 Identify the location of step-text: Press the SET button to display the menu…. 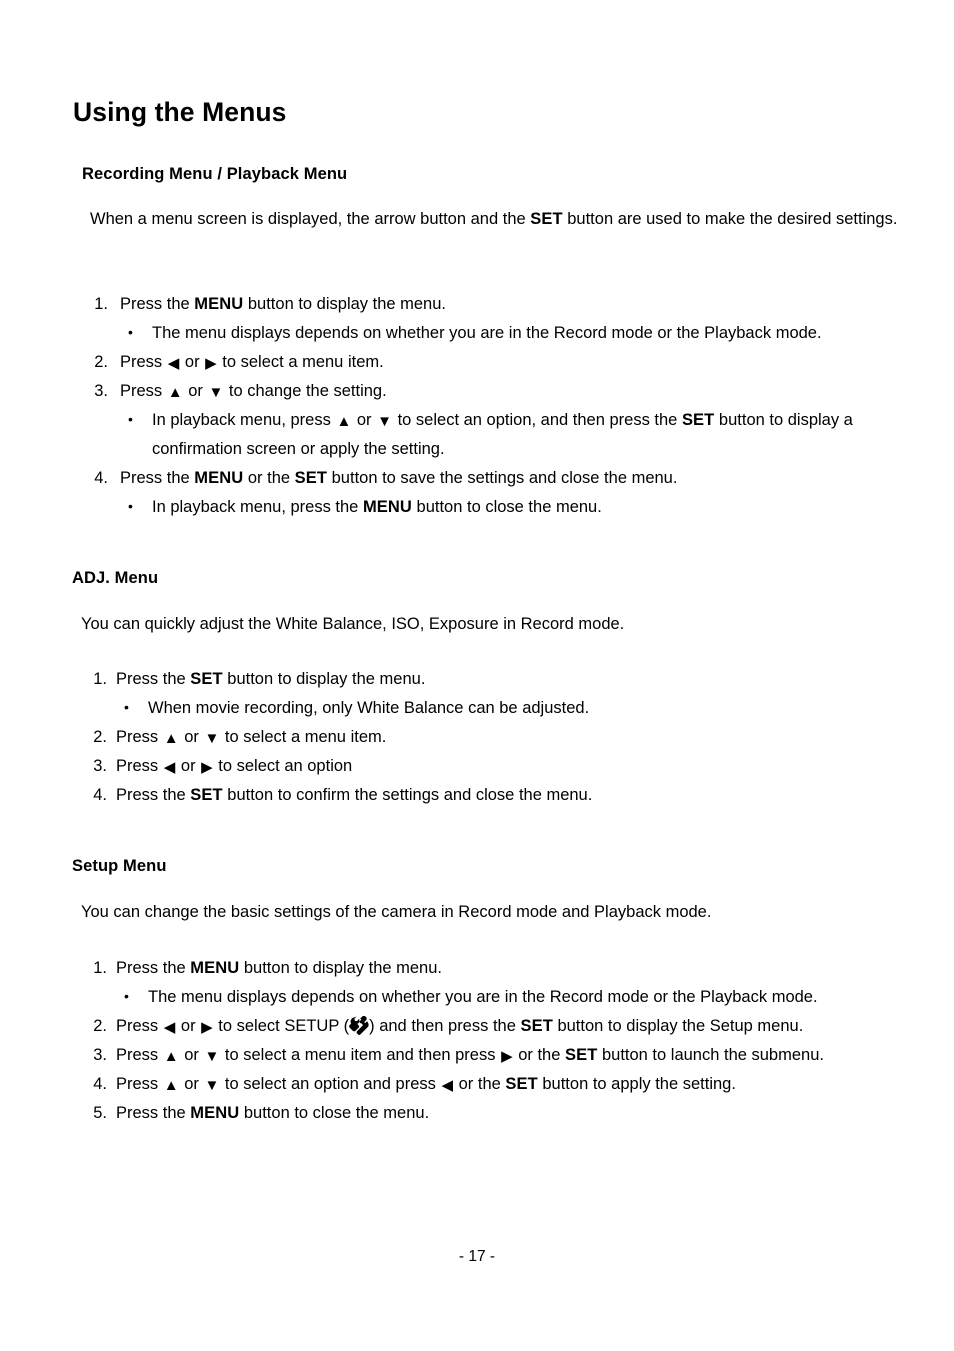
(513, 679).